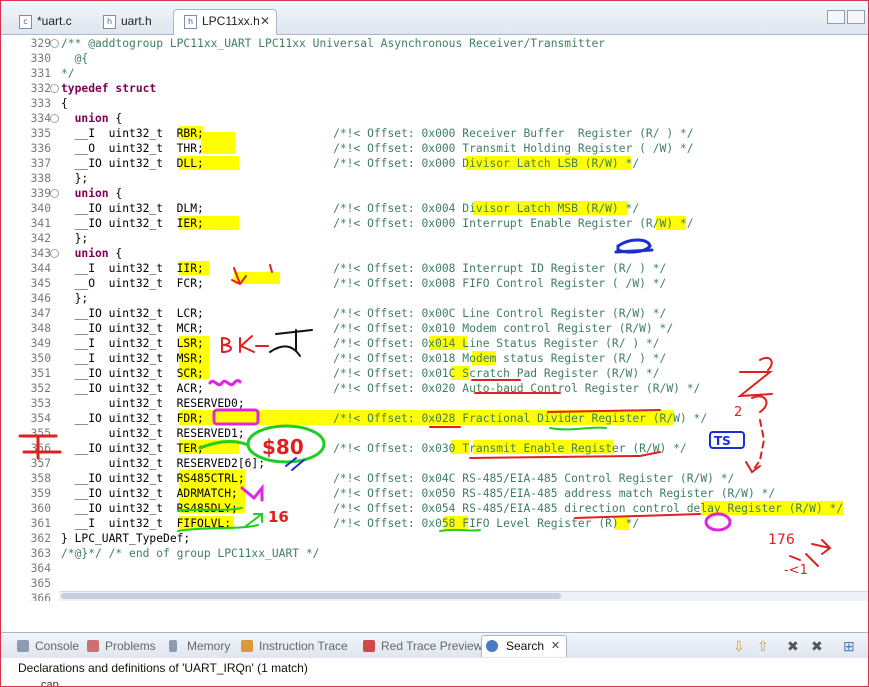  What do you see at coordinates (50, 682) in the screenshot?
I see `tree-item: cap` at bounding box center [50, 682].